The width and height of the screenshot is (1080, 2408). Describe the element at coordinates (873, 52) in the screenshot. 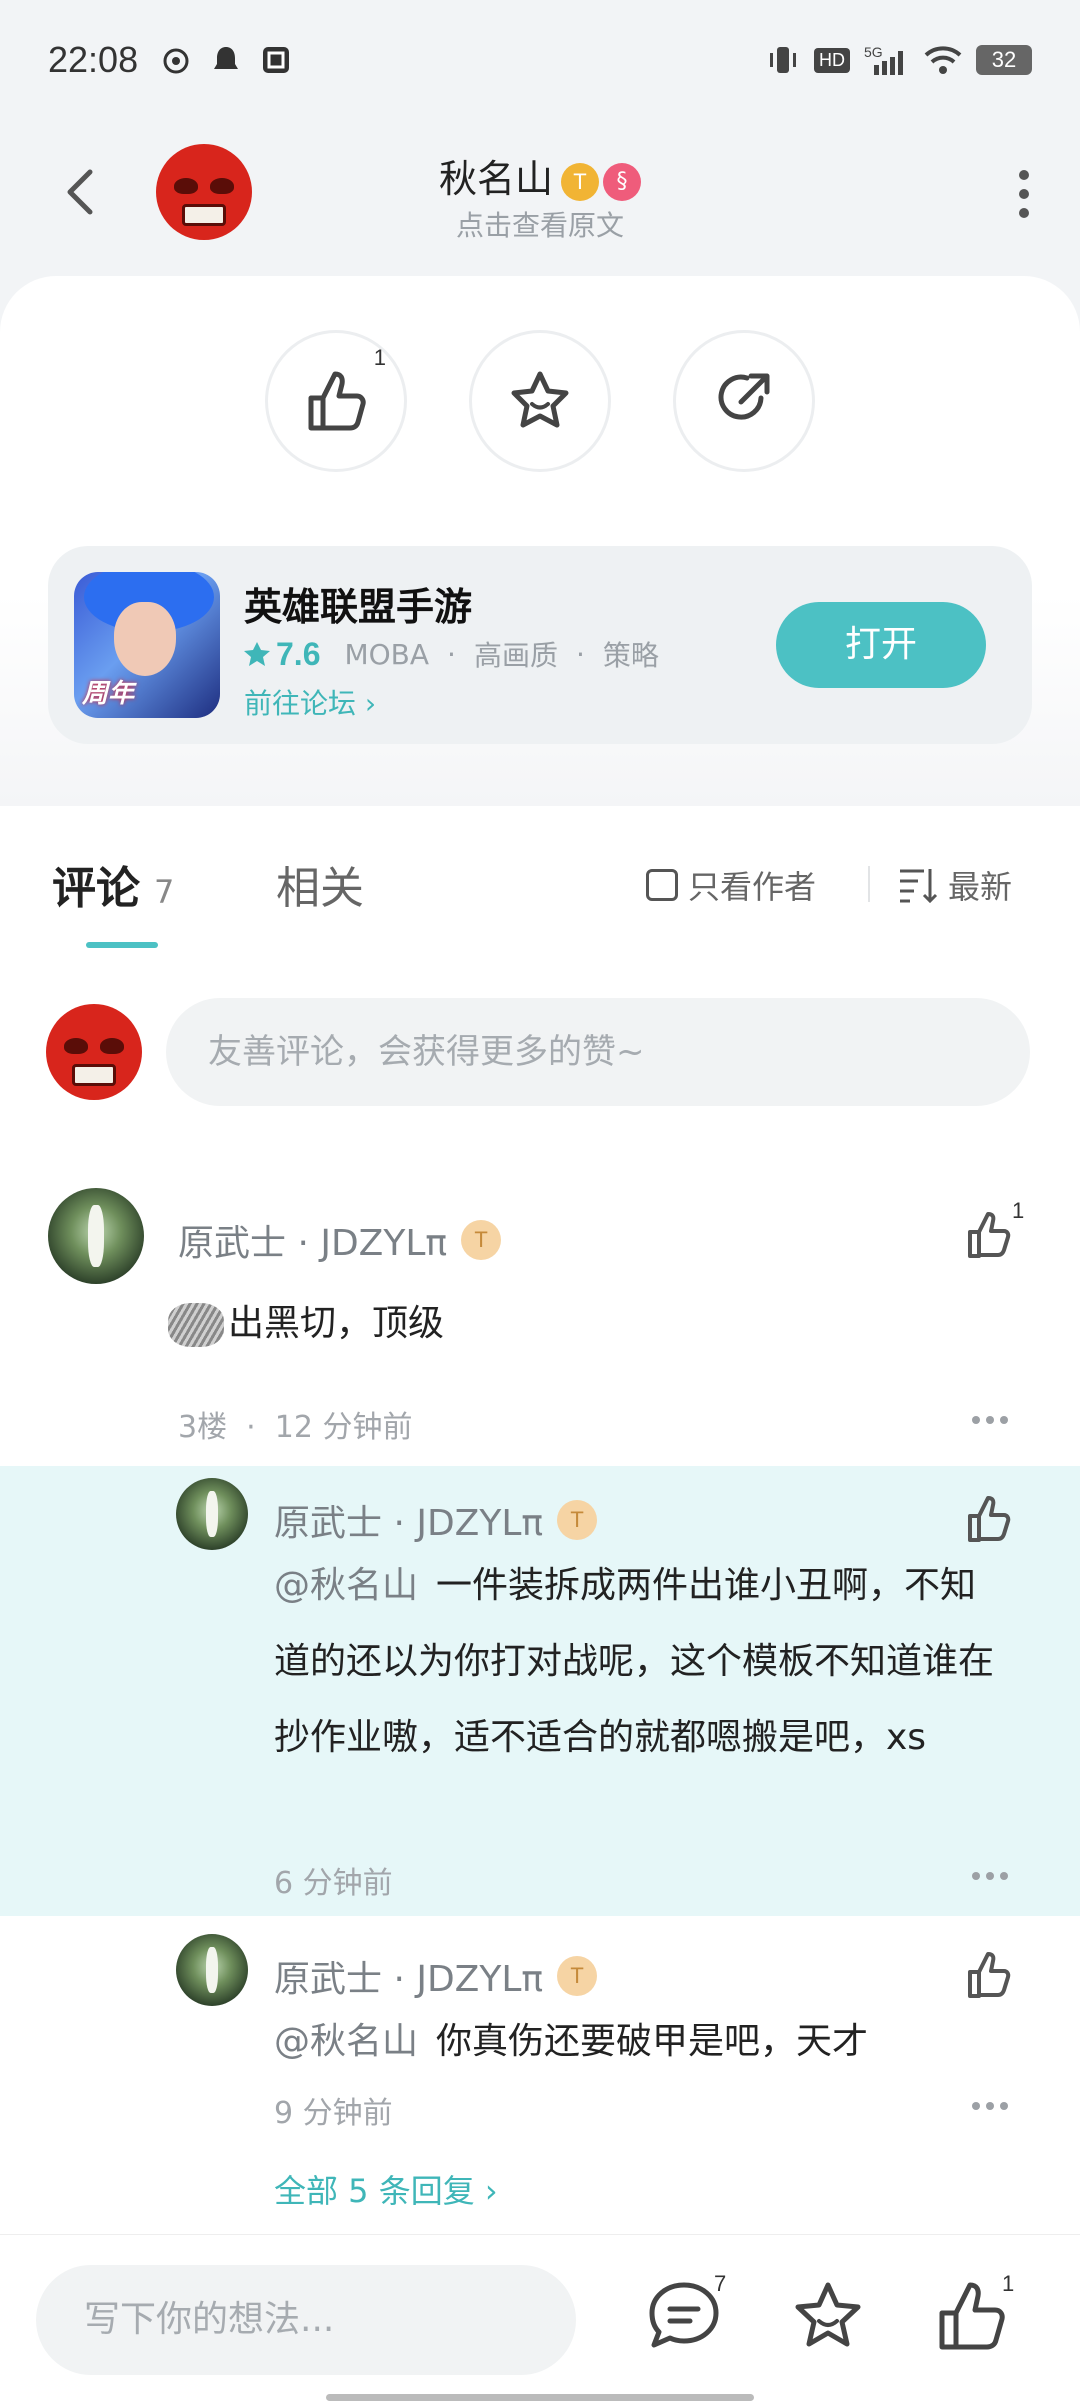

I see `svg-text: 5G` at that location.